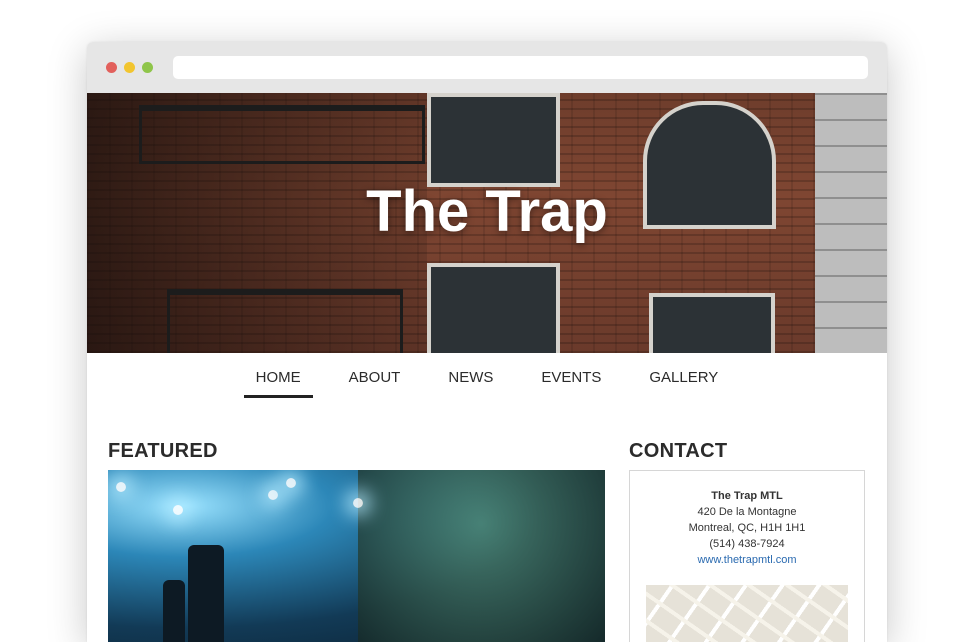 The image size is (975, 642). Describe the element at coordinates (747, 613) in the screenshot. I see `location-map` at that location.